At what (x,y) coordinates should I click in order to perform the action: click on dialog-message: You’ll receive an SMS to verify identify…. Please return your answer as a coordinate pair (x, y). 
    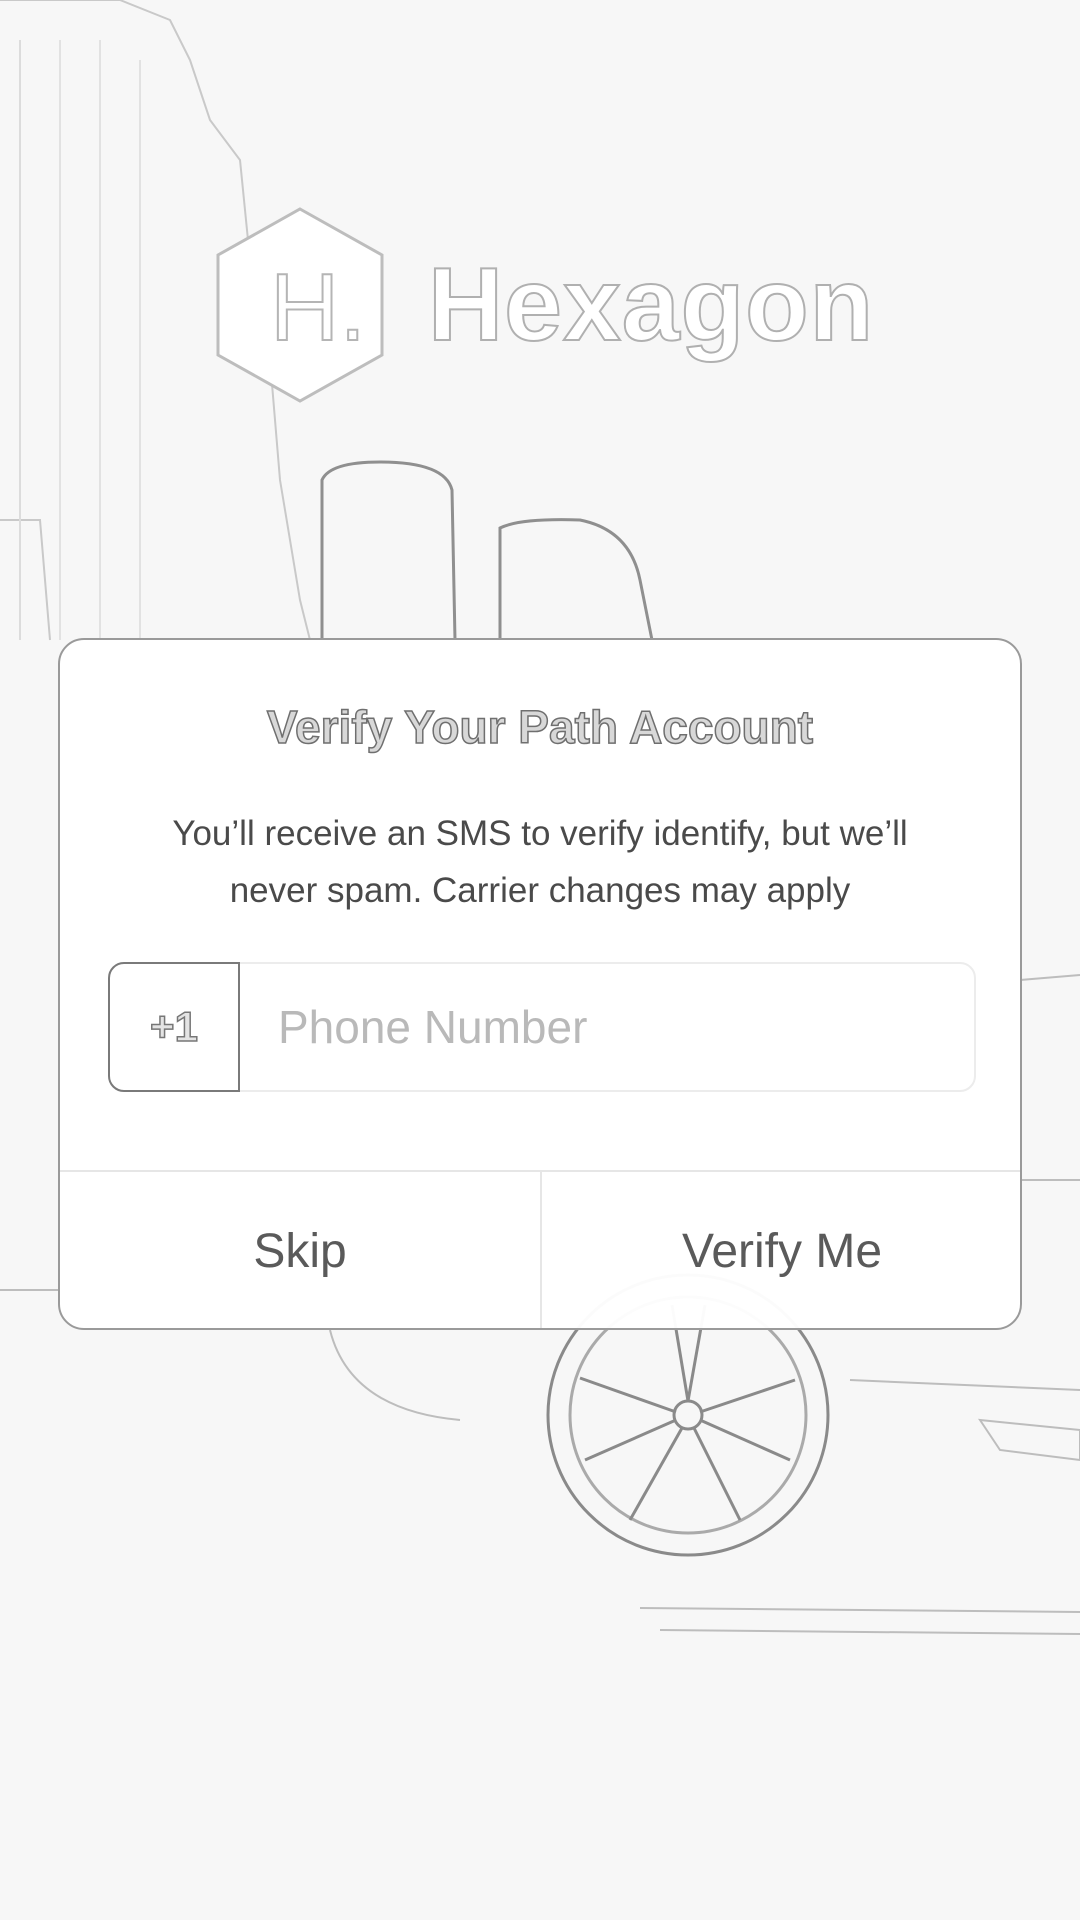
    Looking at the image, I should click on (540, 862).